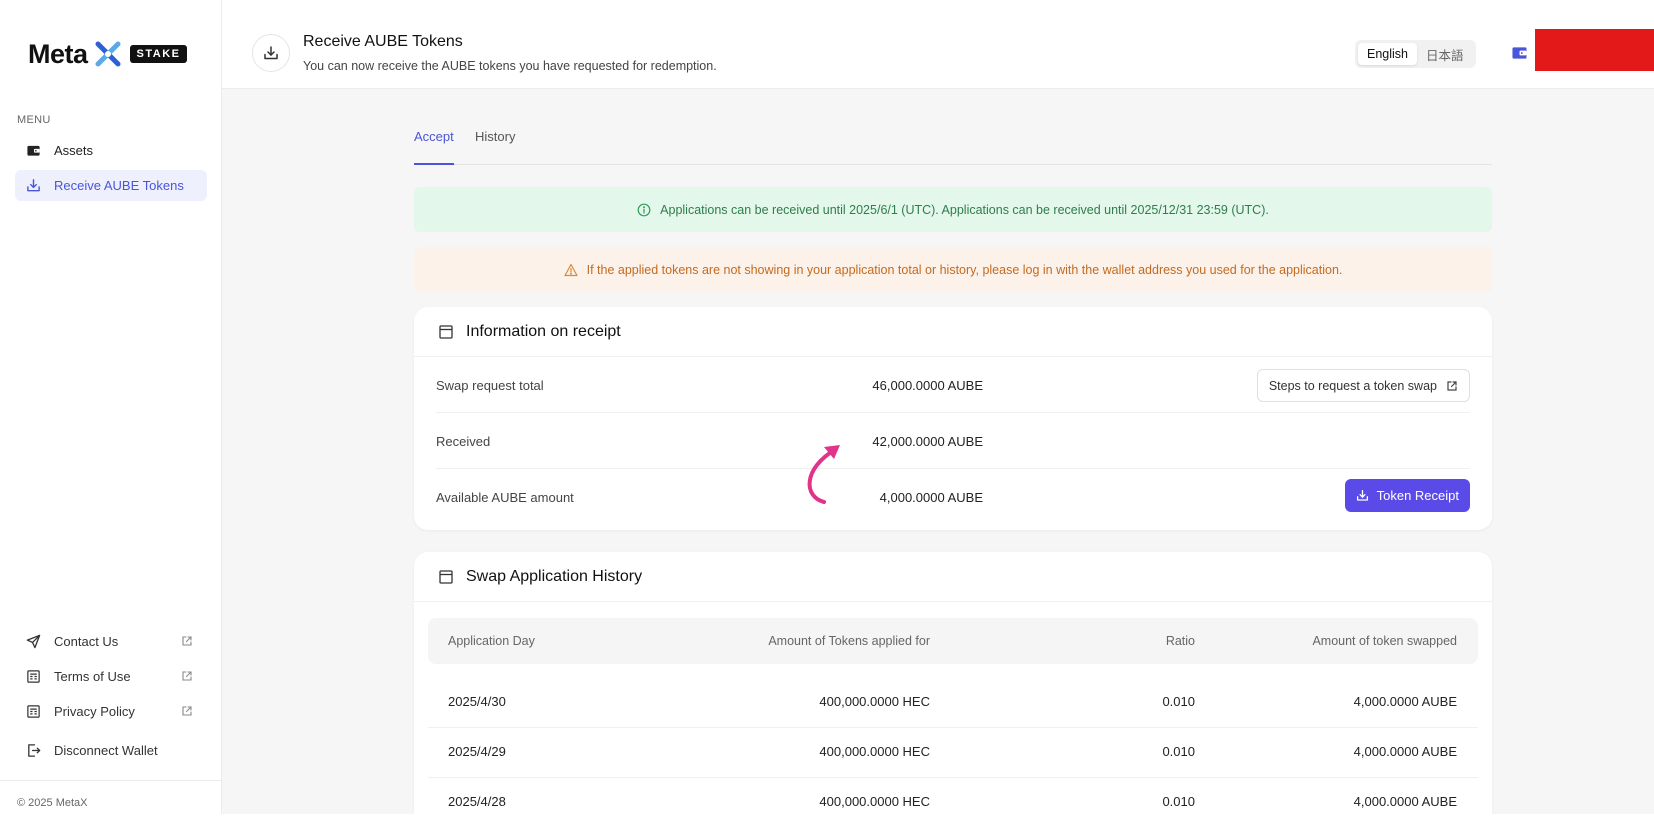 The height and width of the screenshot is (832, 1654). I want to click on cell-date: 2025/4/29, so click(477, 751).